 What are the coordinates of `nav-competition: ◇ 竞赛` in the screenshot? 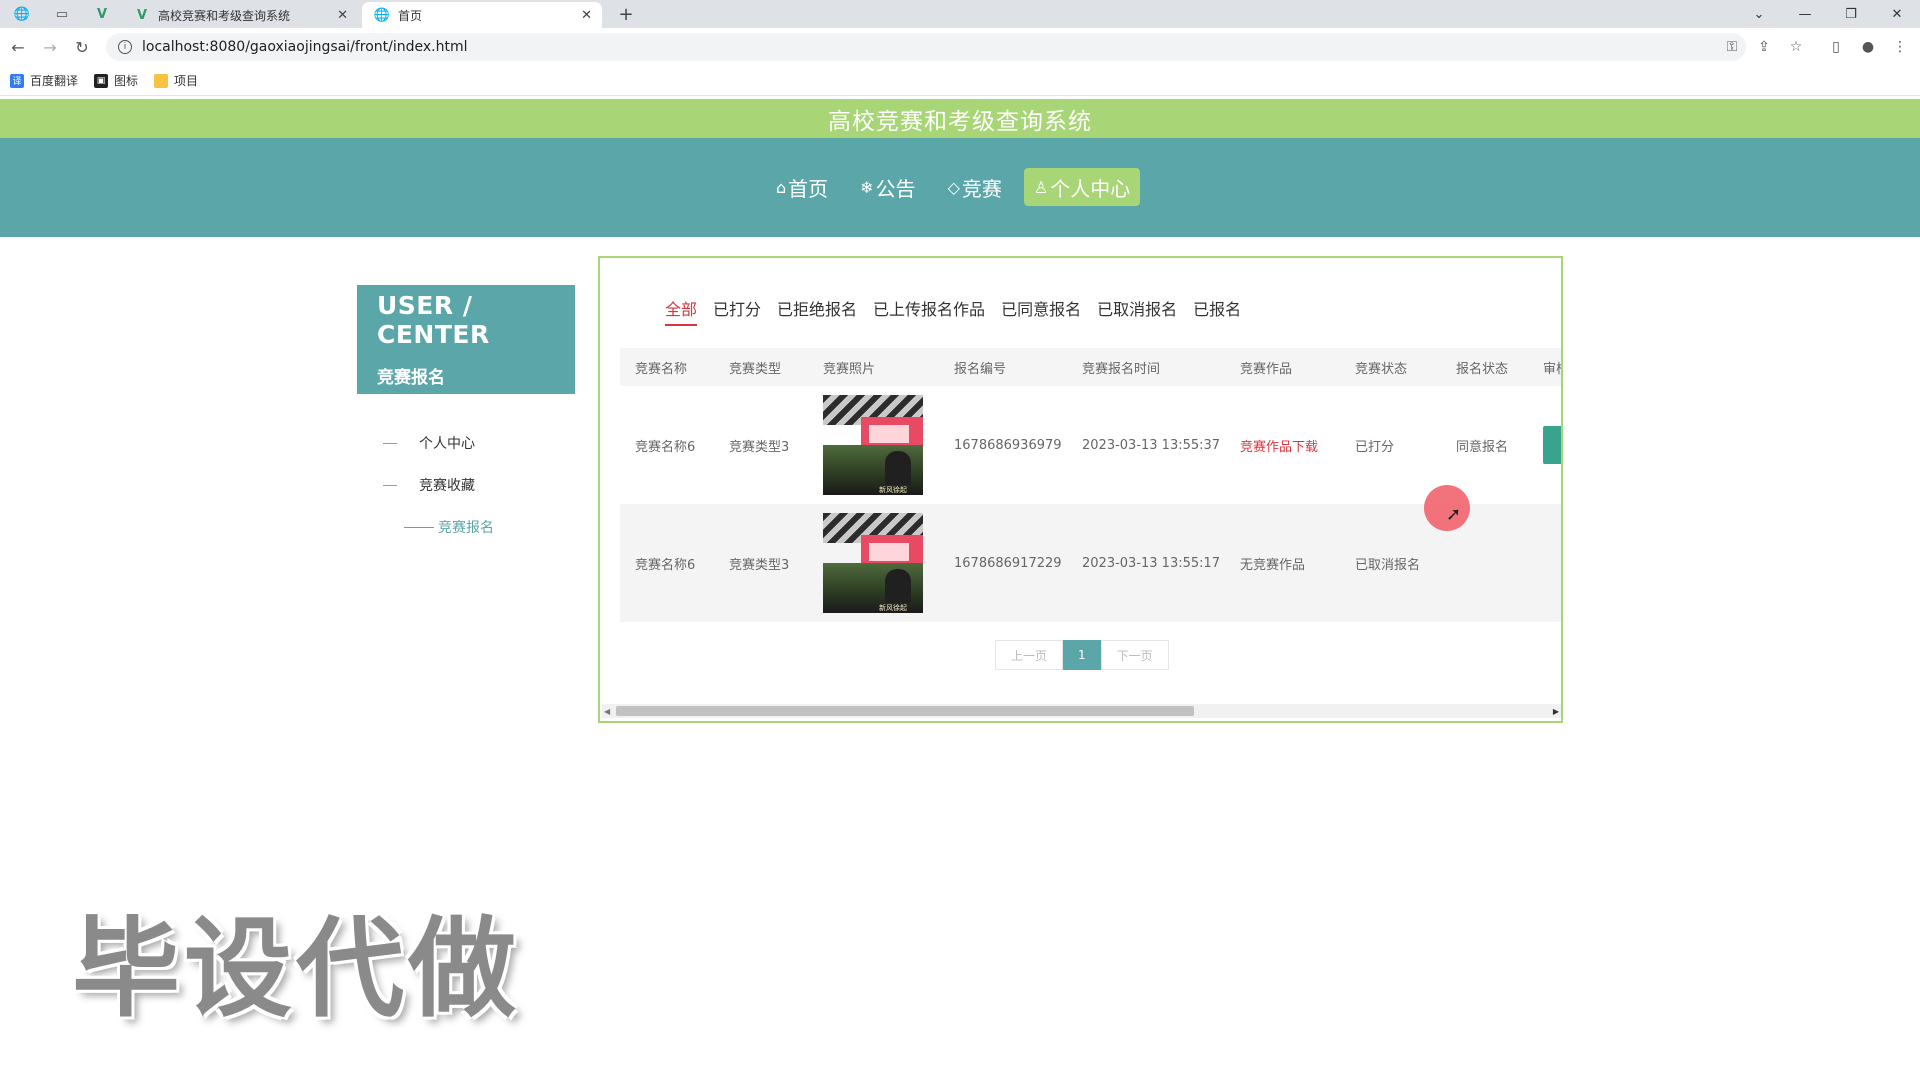 It's located at (975, 187).